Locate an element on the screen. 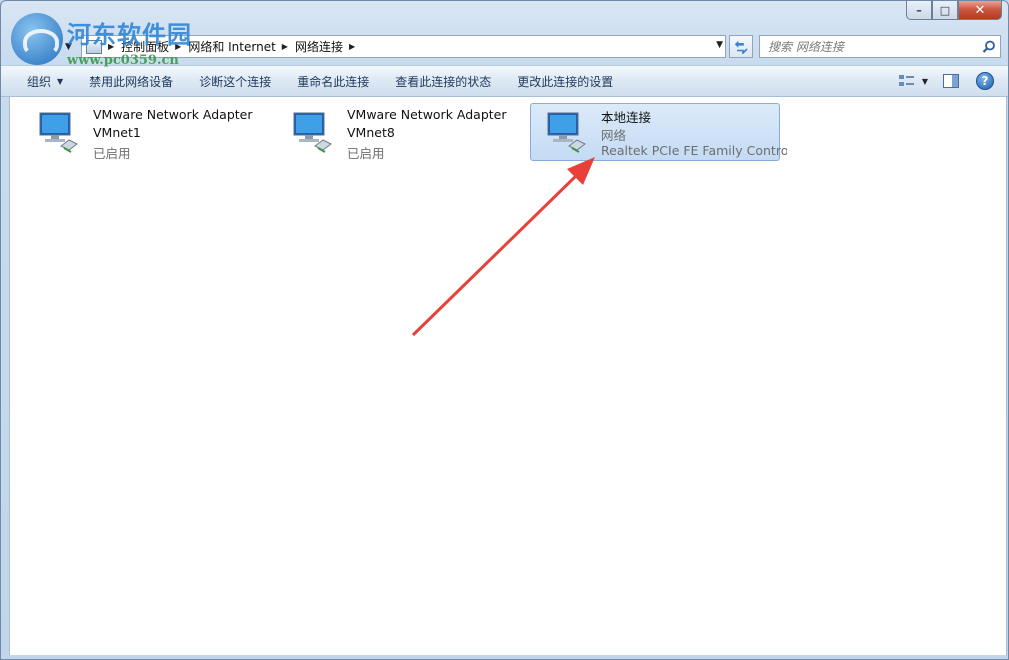  connection-network: 网络 is located at coordinates (614, 135).